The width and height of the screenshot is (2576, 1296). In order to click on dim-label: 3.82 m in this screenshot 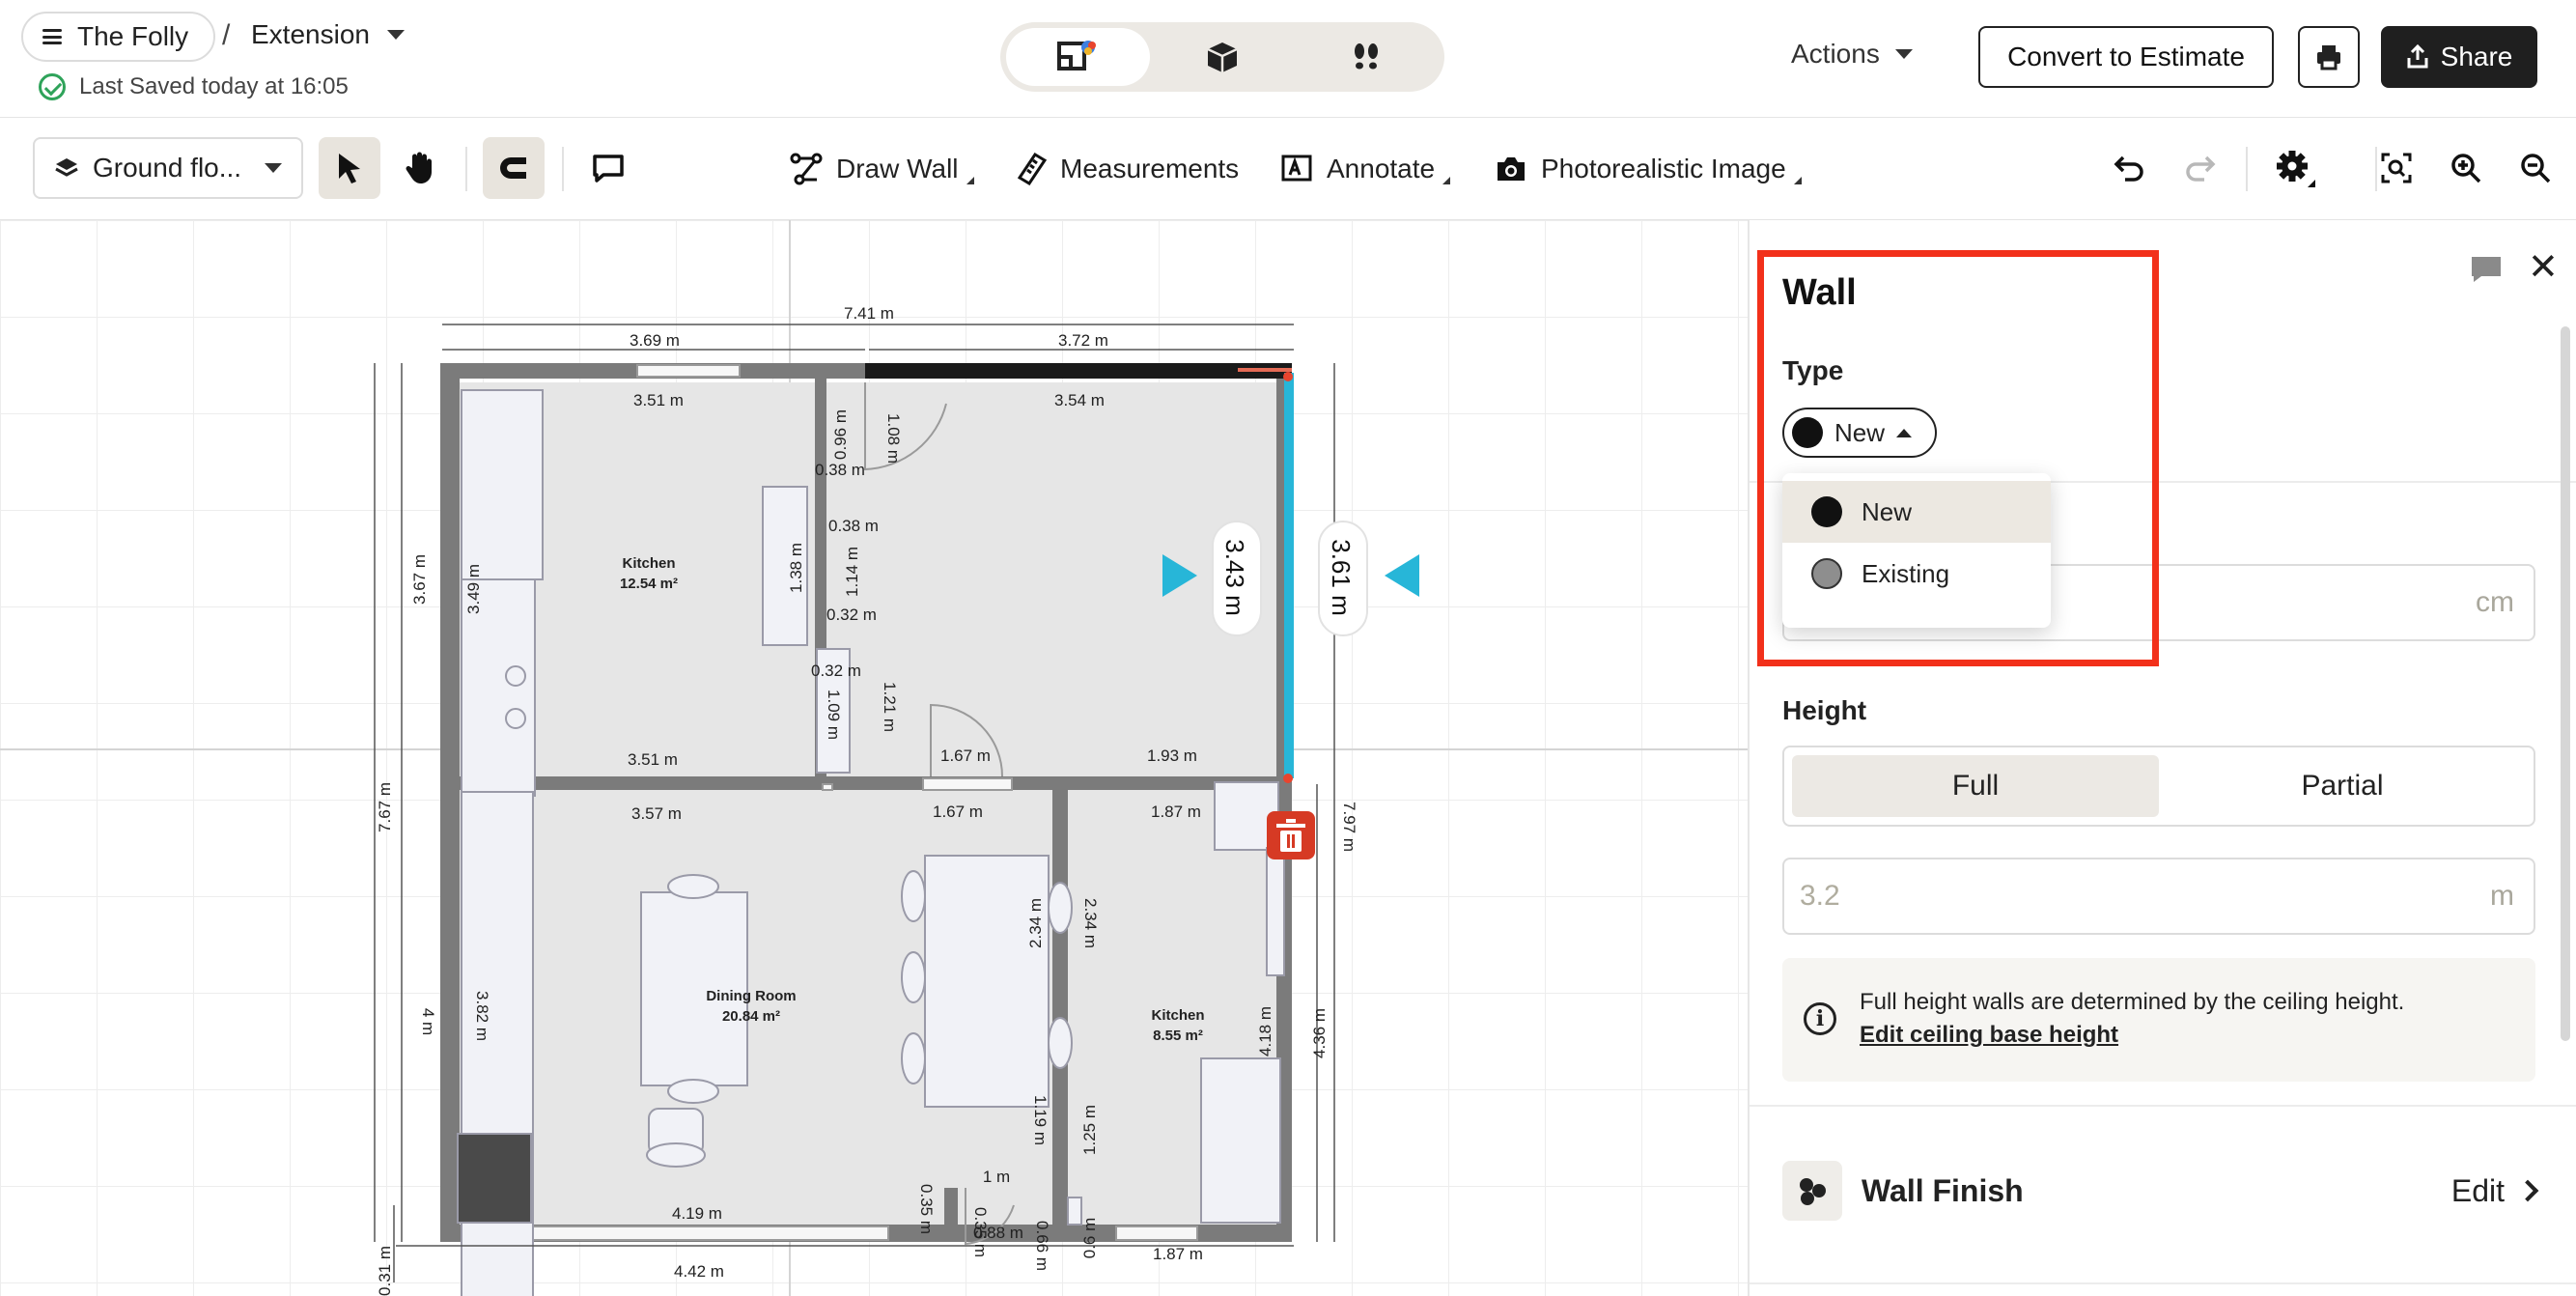, I will do `click(482, 1016)`.